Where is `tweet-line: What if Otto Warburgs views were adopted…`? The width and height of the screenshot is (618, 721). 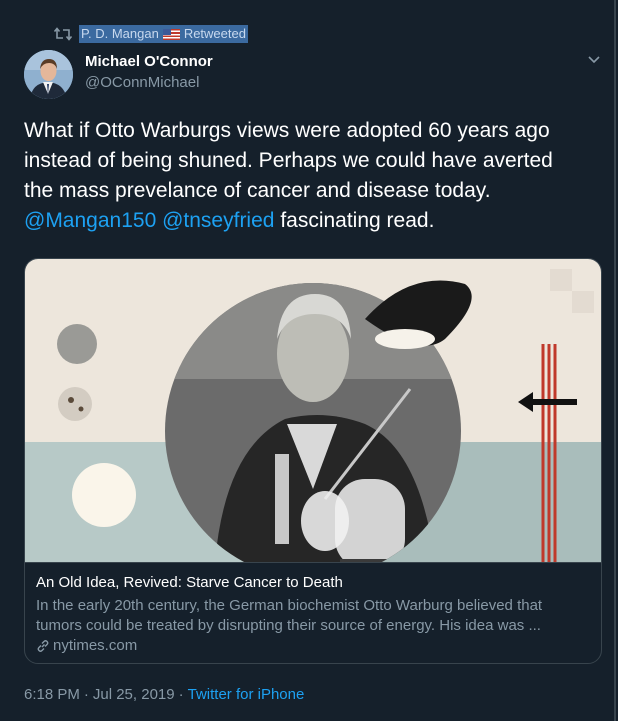 tweet-line: What if Otto Warburgs views were adopted… is located at coordinates (287, 130).